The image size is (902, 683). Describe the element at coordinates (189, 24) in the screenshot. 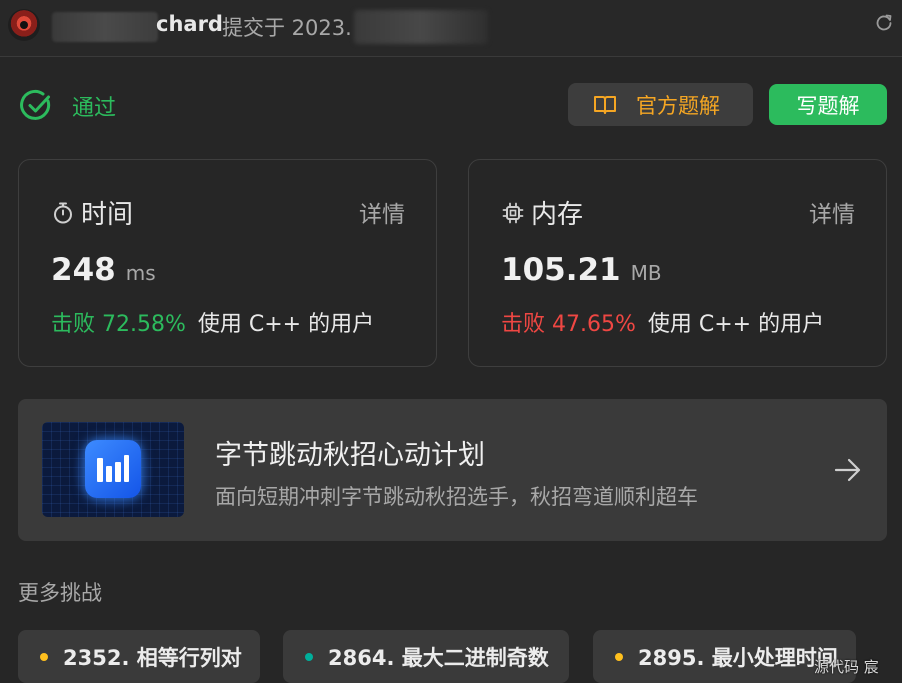

I see `username: chard` at that location.